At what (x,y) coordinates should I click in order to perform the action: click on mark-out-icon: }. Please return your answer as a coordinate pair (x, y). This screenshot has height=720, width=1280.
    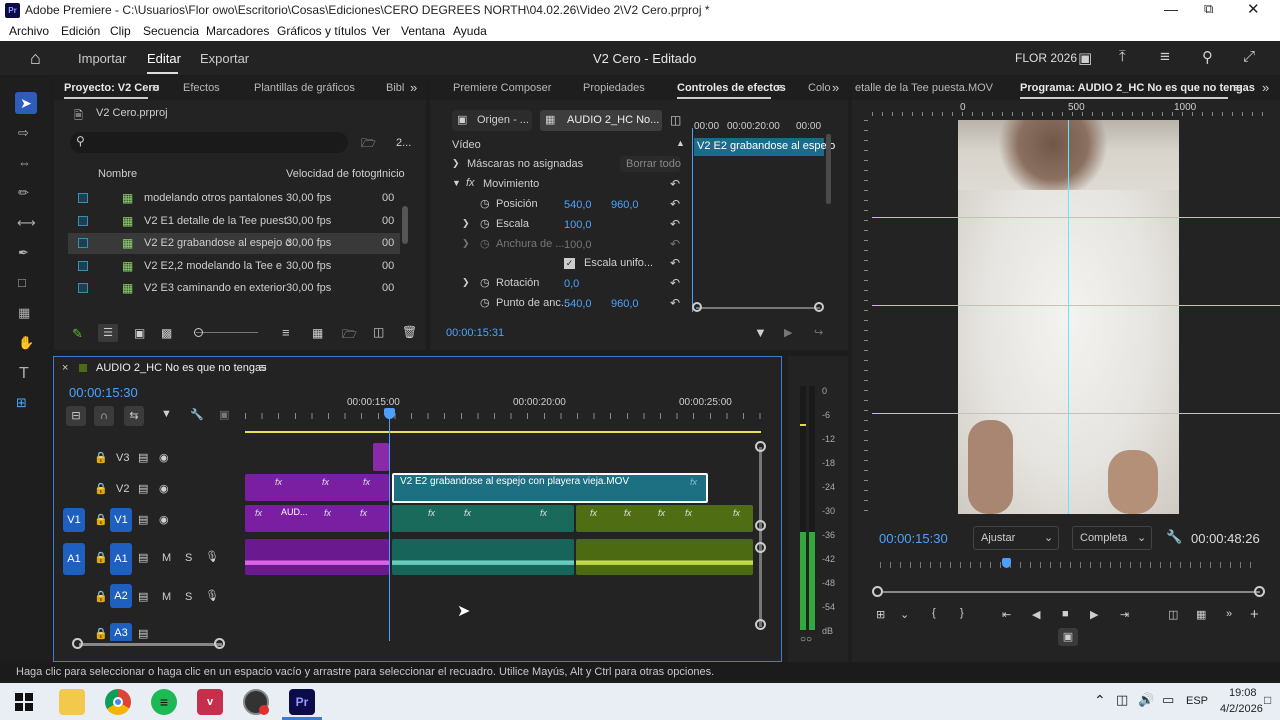
    Looking at the image, I should click on (962, 613).